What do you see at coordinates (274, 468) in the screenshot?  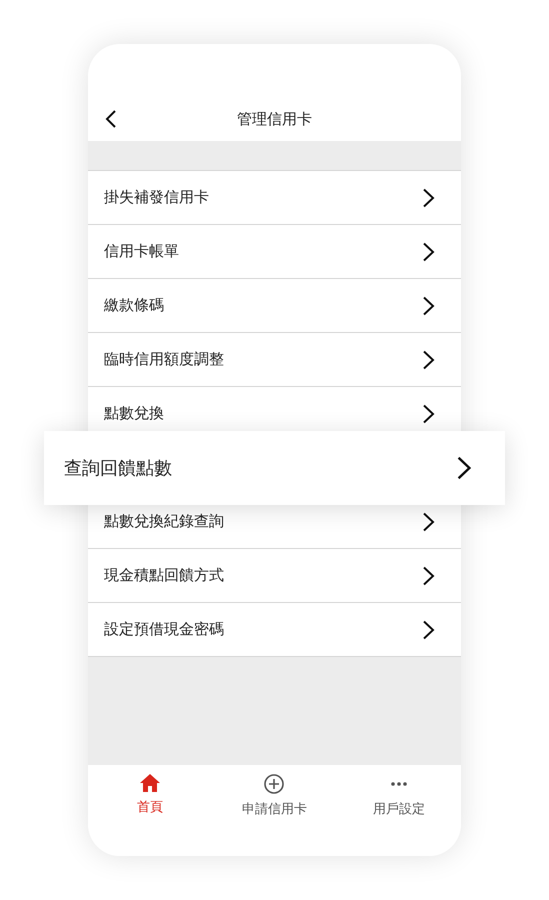 I see `menu-item: 查詢回饋點數` at bounding box center [274, 468].